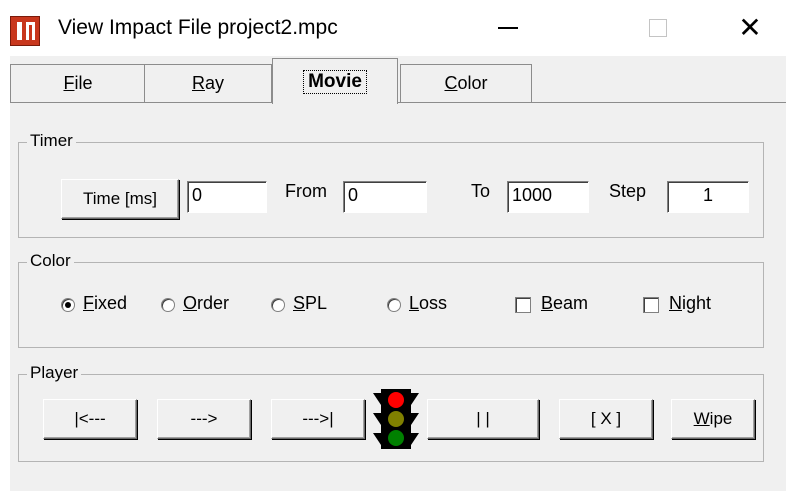 This screenshot has height=491, width=786. Describe the element at coordinates (278, 305) in the screenshot. I see `radio-spl-indicator` at that location.